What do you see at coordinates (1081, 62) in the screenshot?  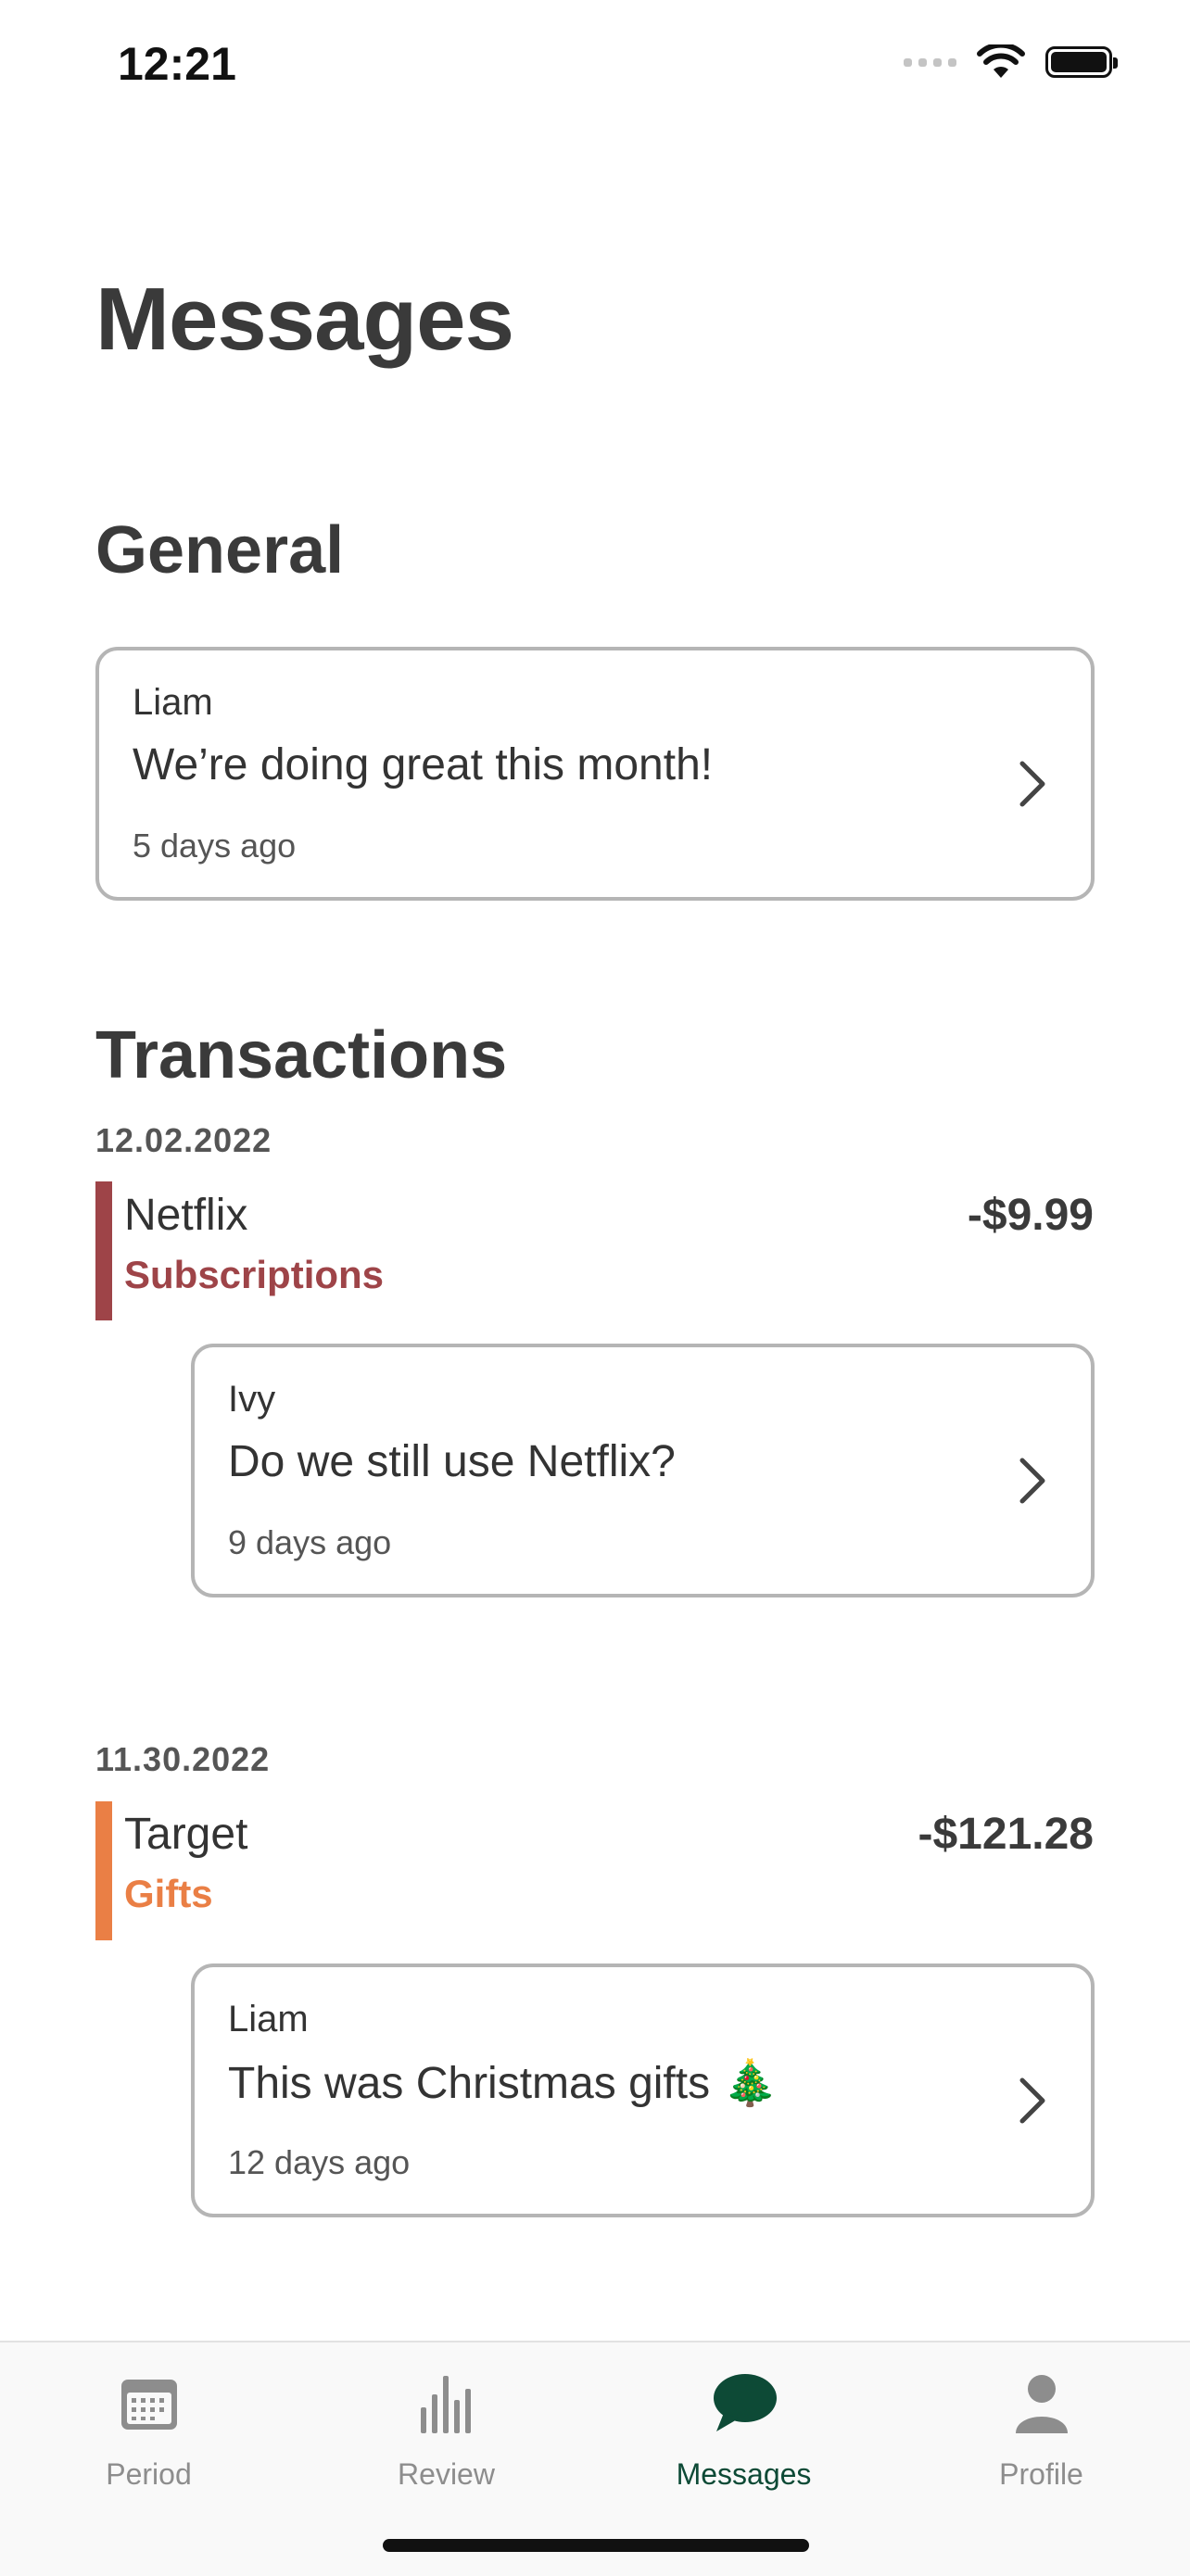 I see `battery-icon` at bounding box center [1081, 62].